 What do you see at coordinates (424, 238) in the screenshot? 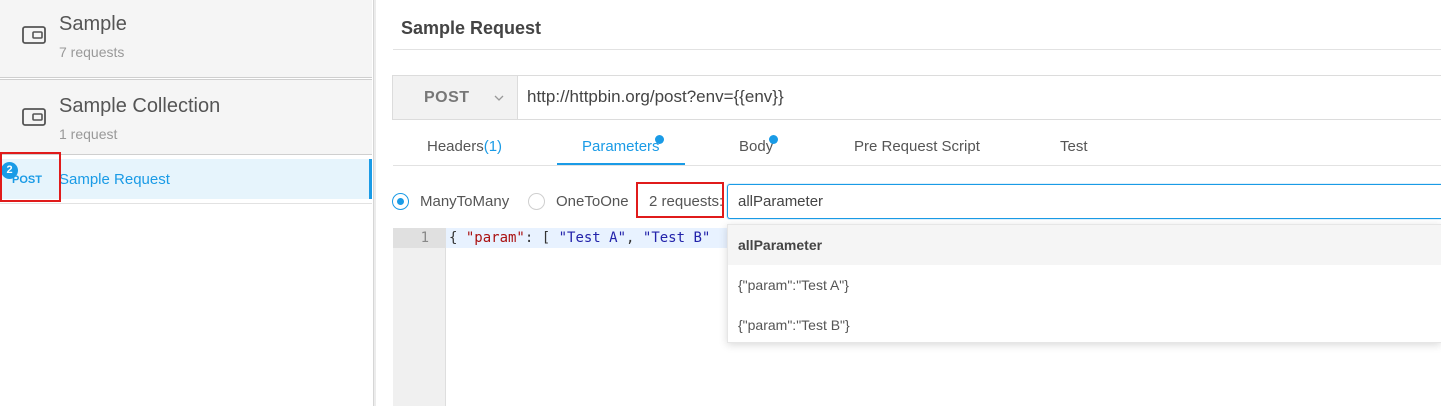
I see `line-number: 1` at bounding box center [424, 238].